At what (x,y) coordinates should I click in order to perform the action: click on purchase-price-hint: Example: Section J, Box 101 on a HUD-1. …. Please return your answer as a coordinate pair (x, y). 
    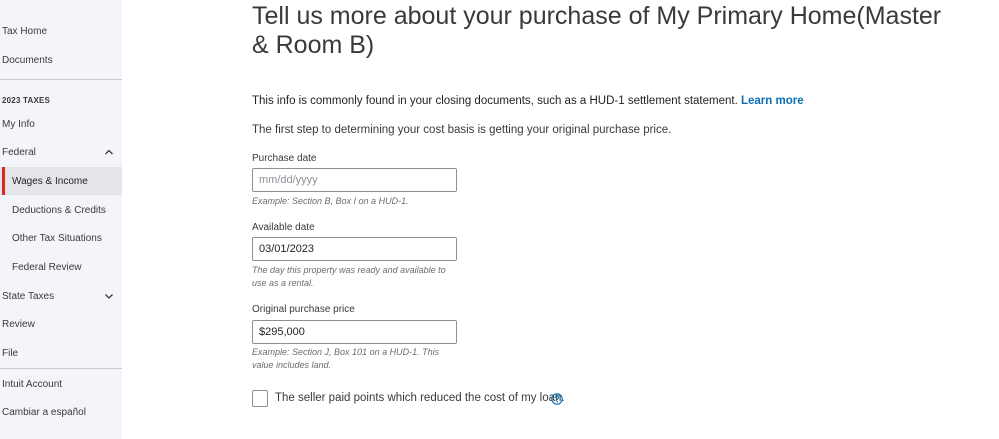
    Looking at the image, I should click on (346, 358).